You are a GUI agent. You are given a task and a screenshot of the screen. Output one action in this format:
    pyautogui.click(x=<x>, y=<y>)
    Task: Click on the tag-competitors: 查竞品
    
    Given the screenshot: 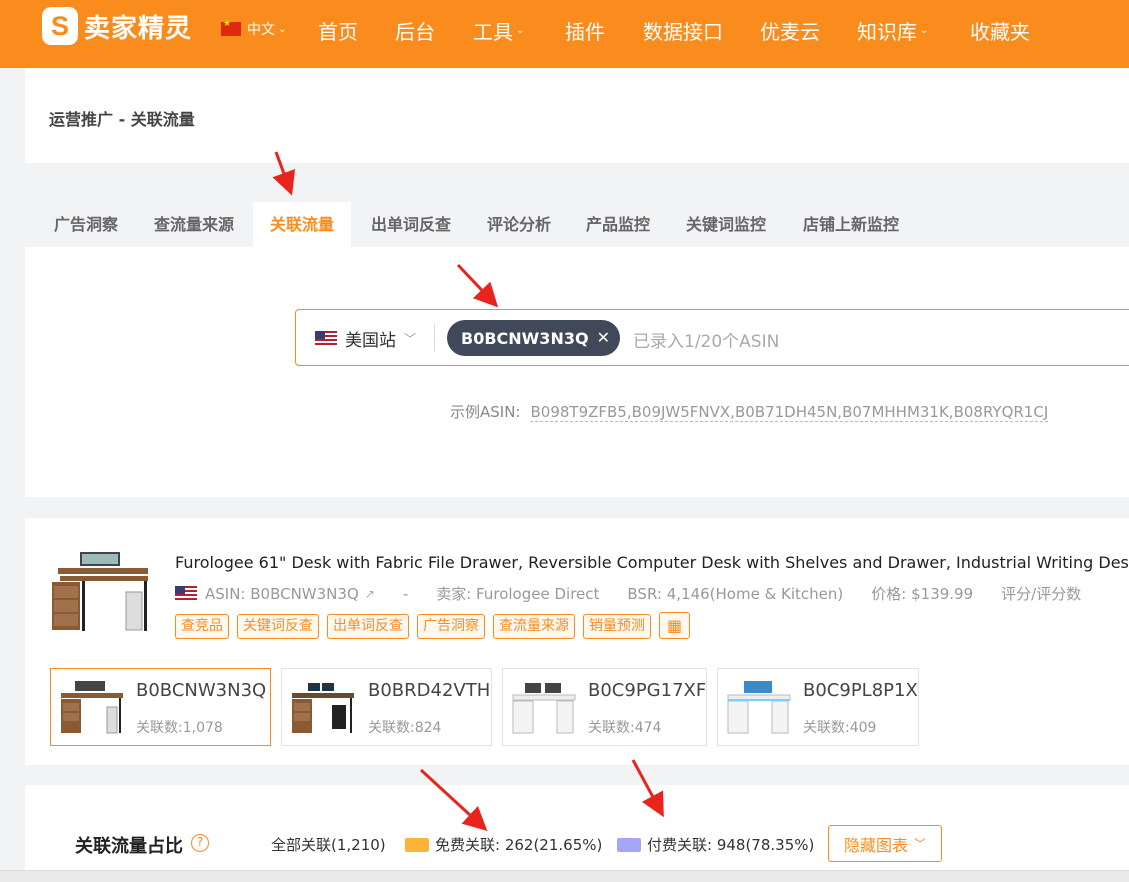 What is the action you would take?
    pyautogui.click(x=202, y=626)
    